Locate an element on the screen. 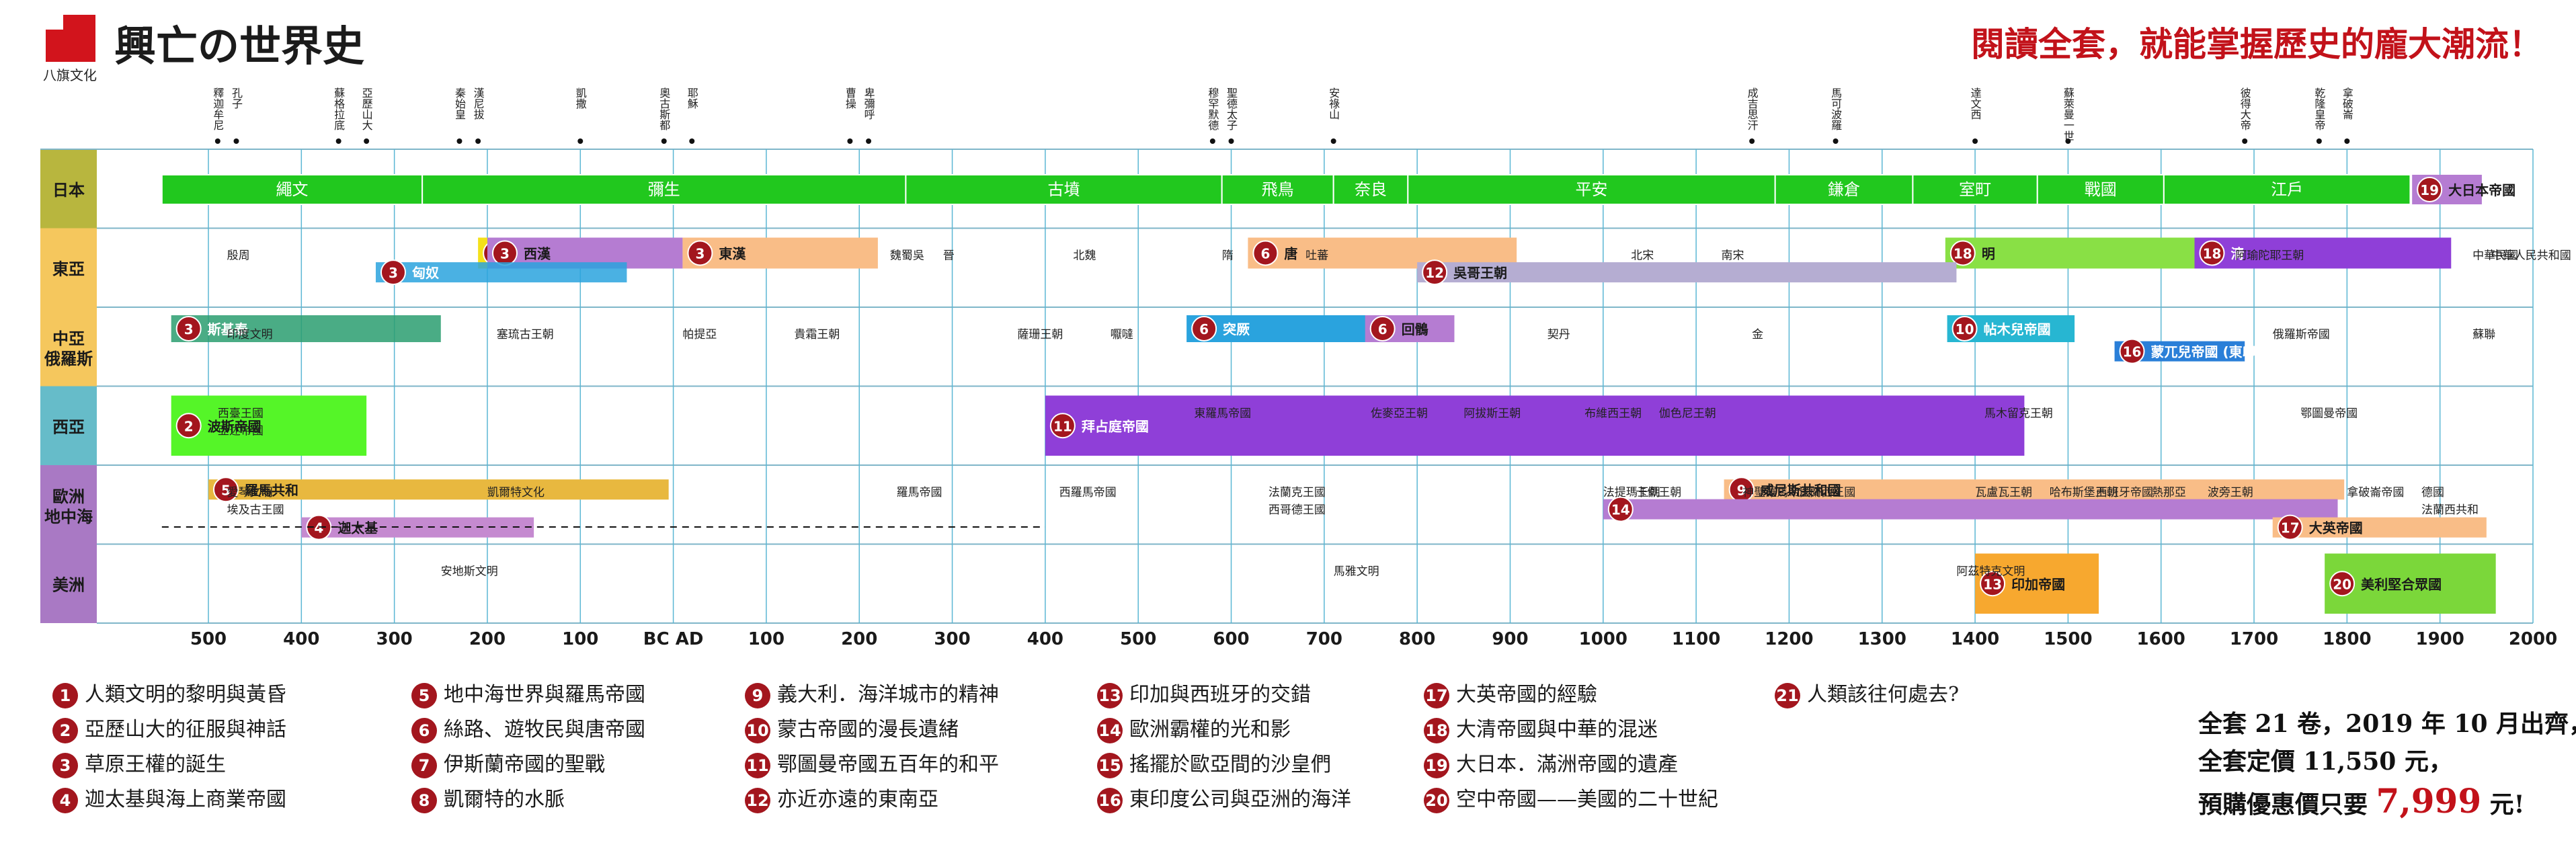 Image resolution: width=2576 pixels, height=855 pixels. region-label-text: 南宋 is located at coordinates (1732, 256).